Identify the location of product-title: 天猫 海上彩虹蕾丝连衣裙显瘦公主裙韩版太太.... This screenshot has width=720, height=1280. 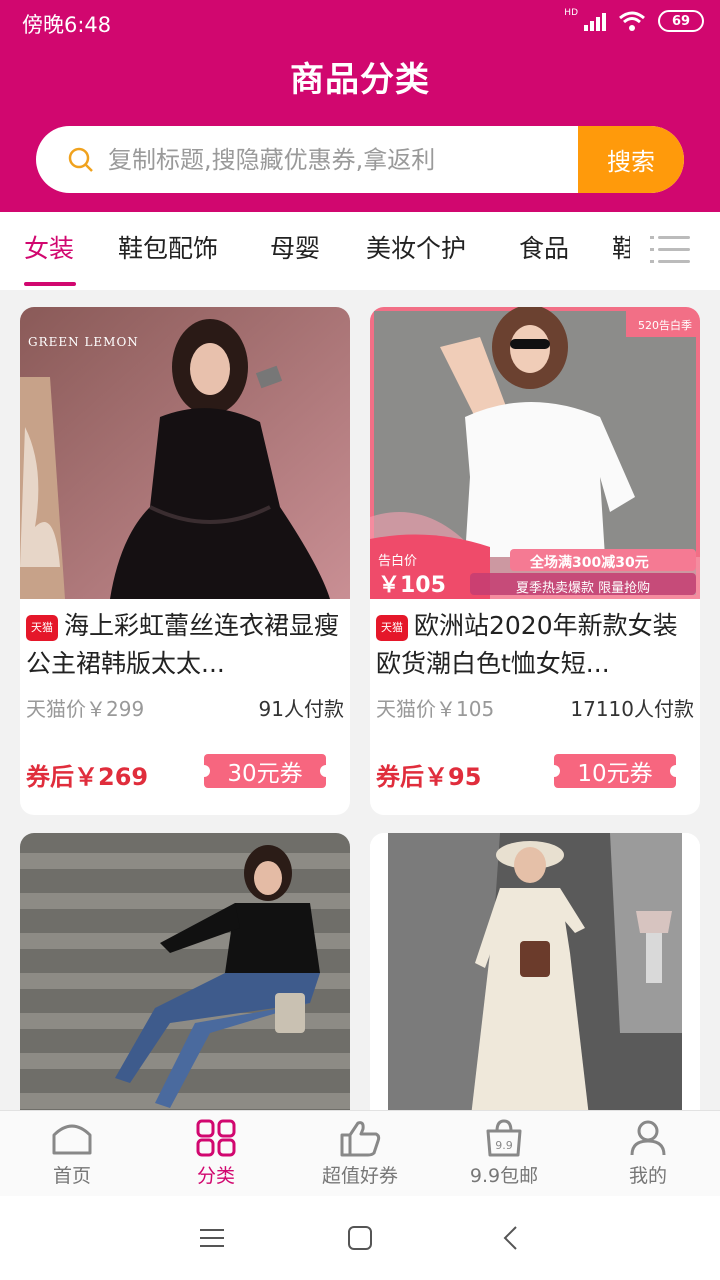
(186, 645).